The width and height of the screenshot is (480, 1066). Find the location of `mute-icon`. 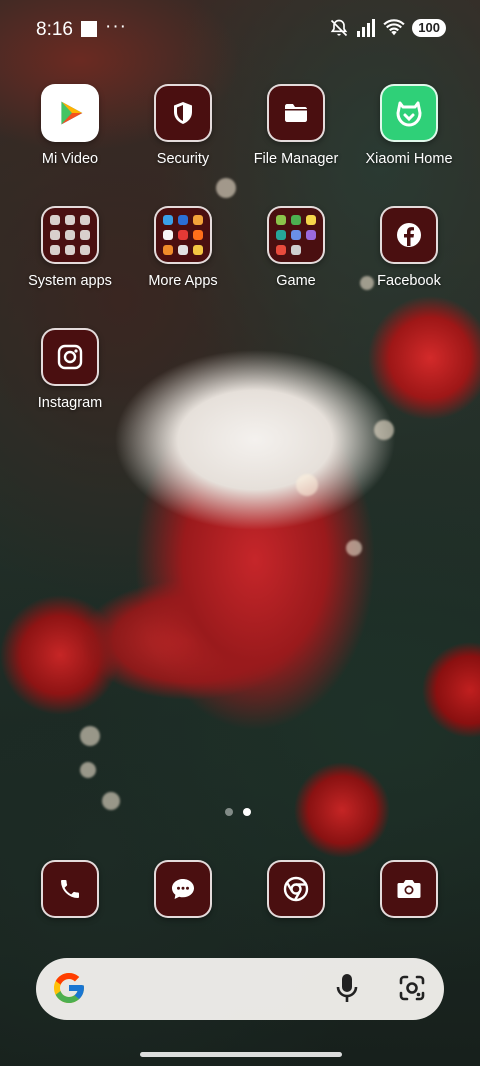

mute-icon is located at coordinates (339, 28).